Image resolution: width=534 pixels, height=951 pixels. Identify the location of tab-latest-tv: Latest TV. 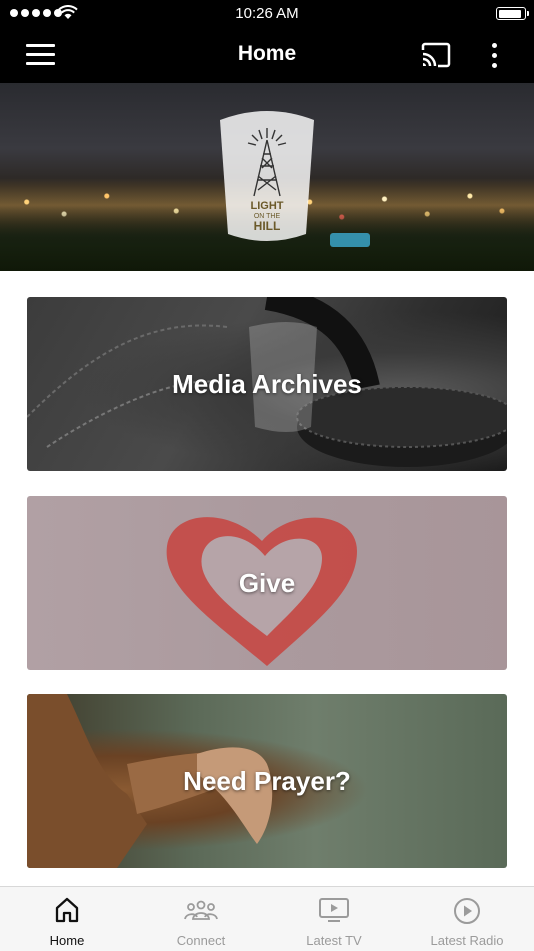
(334, 919).